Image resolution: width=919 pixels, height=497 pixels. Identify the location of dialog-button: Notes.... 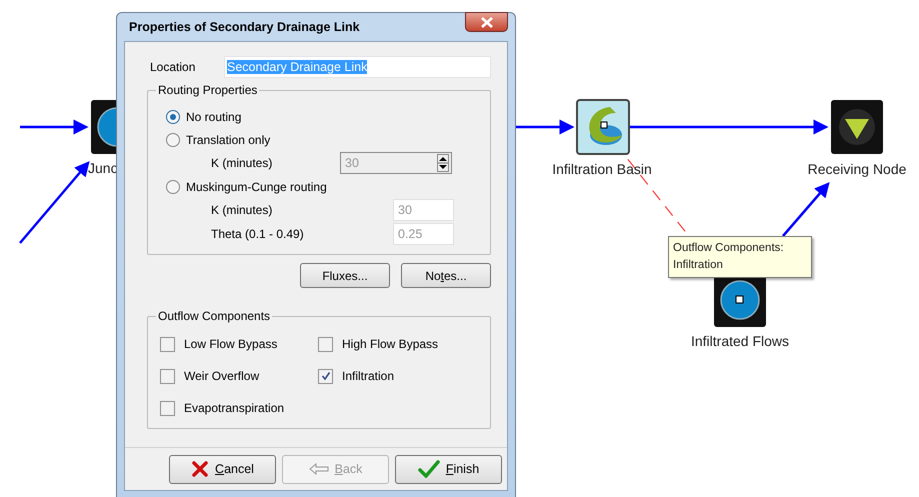
(446, 275).